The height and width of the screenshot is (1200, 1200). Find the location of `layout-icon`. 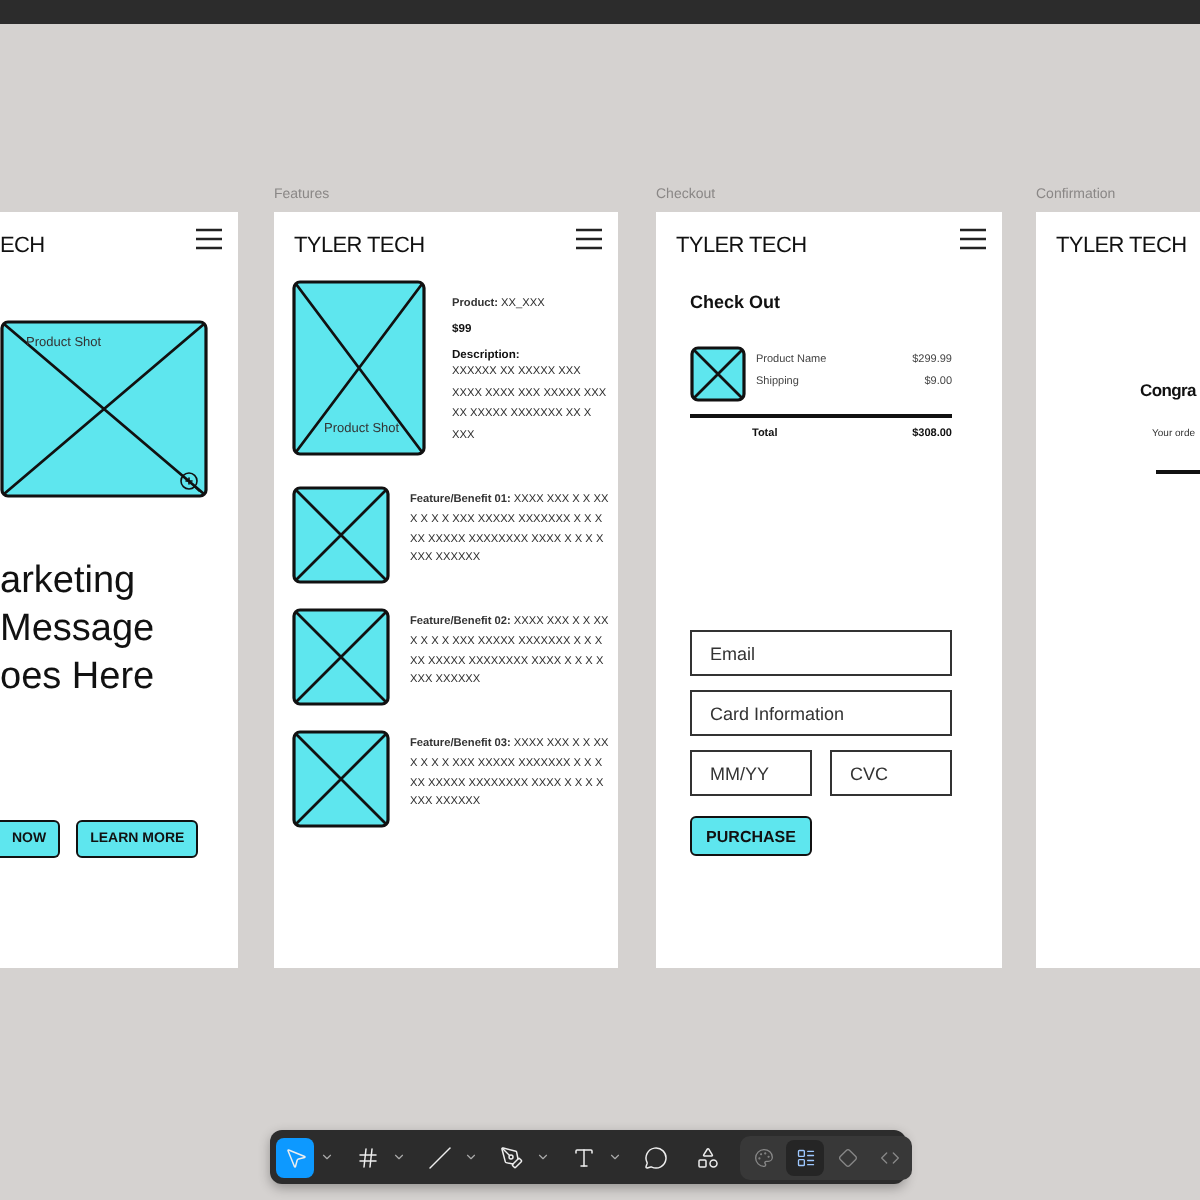

layout-icon is located at coordinates (805, 1157).